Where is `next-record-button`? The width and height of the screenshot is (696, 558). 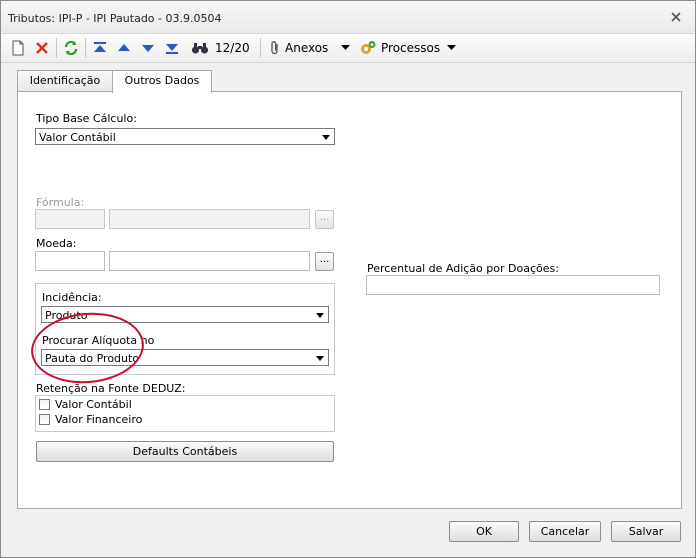 next-record-button is located at coordinates (148, 48).